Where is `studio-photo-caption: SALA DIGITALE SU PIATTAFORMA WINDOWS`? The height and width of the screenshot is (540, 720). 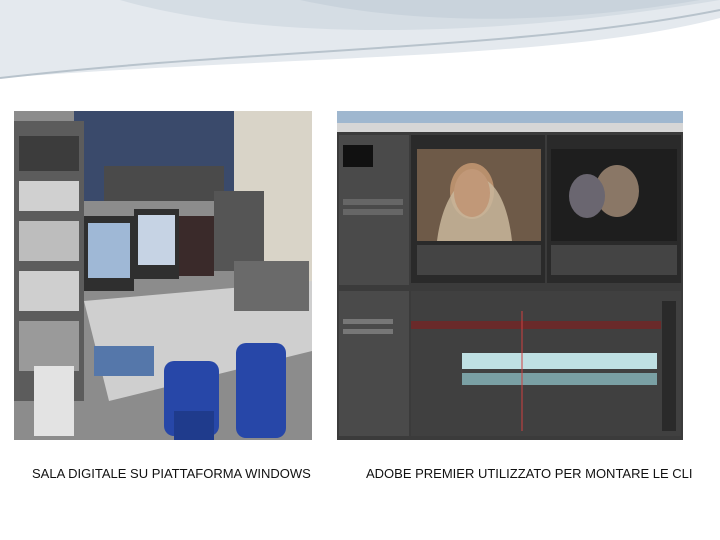
studio-photo-caption: SALA DIGITALE SU PIATTAFORMA WINDOWS is located at coordinates (171, 473).